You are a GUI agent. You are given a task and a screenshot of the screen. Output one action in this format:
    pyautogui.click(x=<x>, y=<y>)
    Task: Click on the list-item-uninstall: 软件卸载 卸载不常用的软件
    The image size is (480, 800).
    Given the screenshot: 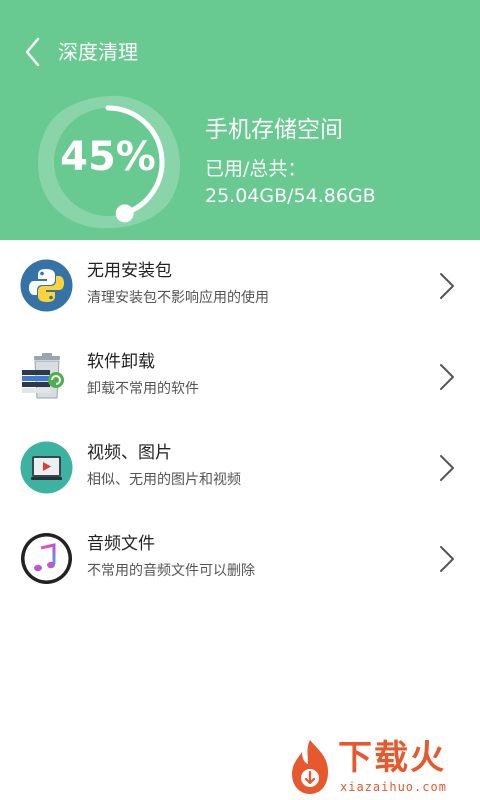 What is the action you would take?
    pyautogui.click(x=240, y=376)
    